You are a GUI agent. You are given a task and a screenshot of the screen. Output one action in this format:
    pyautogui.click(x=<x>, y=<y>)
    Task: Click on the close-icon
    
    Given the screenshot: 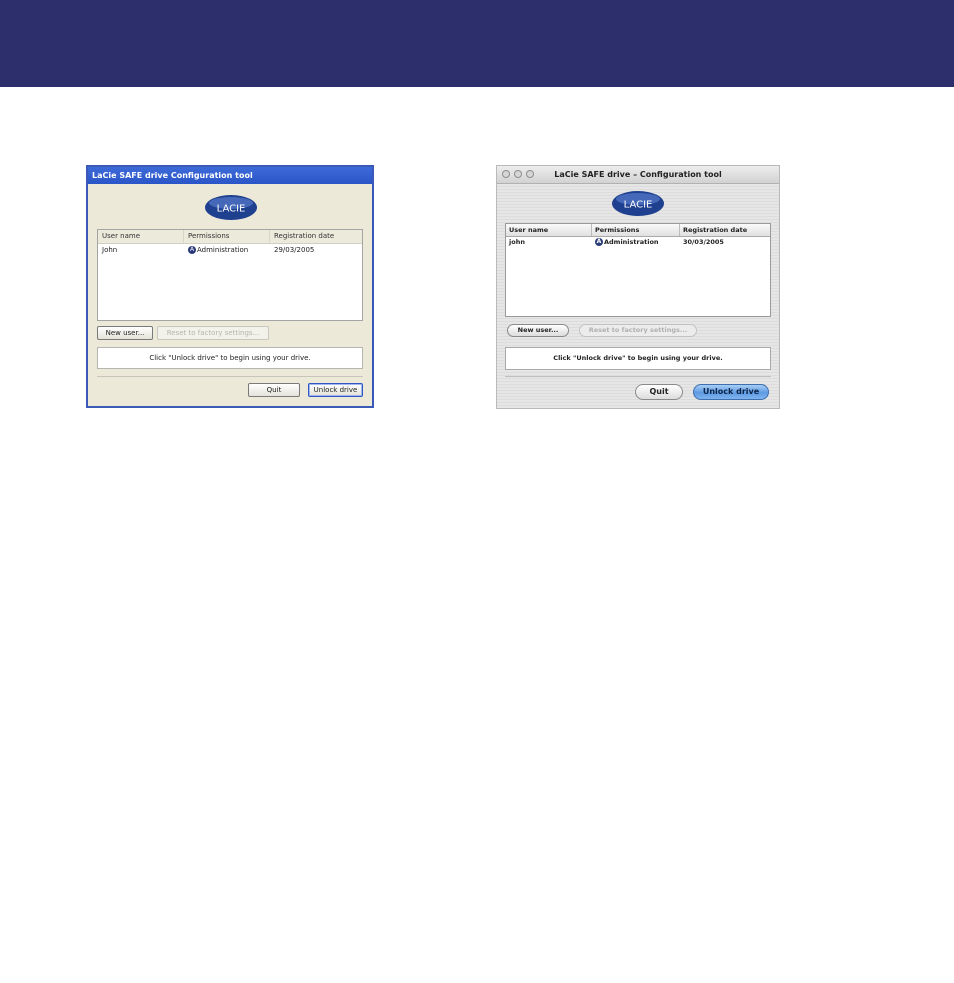 What is the action you would take?
    pyautogui.click(x=506, y=174)
    